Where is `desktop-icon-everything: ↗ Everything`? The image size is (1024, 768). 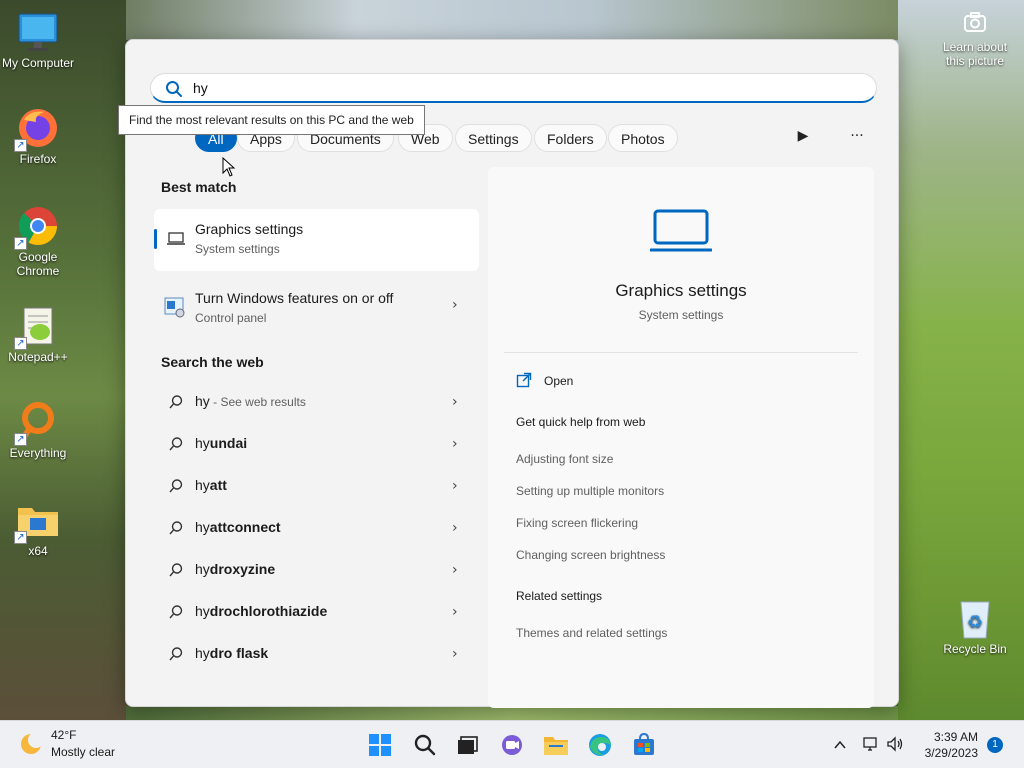 desktop-icon-everything: ↗ Everything is located at coordinates (38, 430).